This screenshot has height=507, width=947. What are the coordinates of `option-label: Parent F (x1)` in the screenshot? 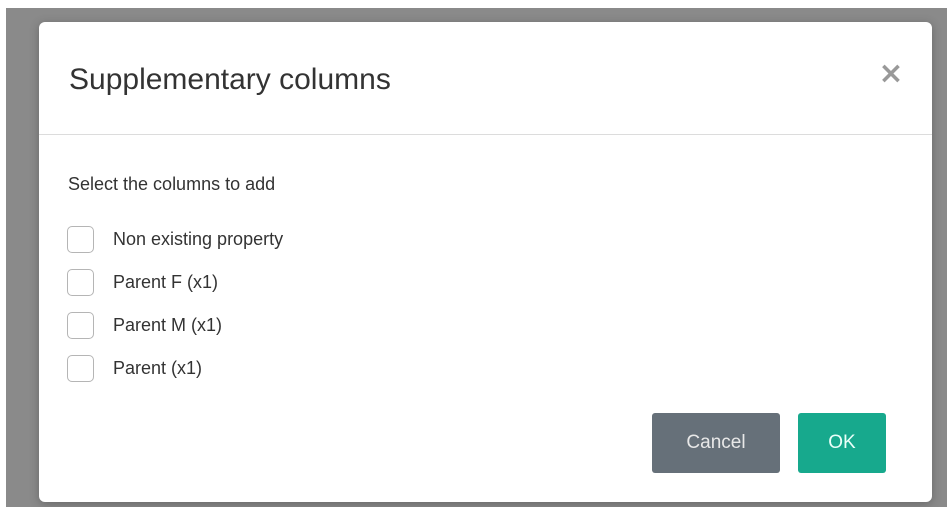 It's located at (165, 282).